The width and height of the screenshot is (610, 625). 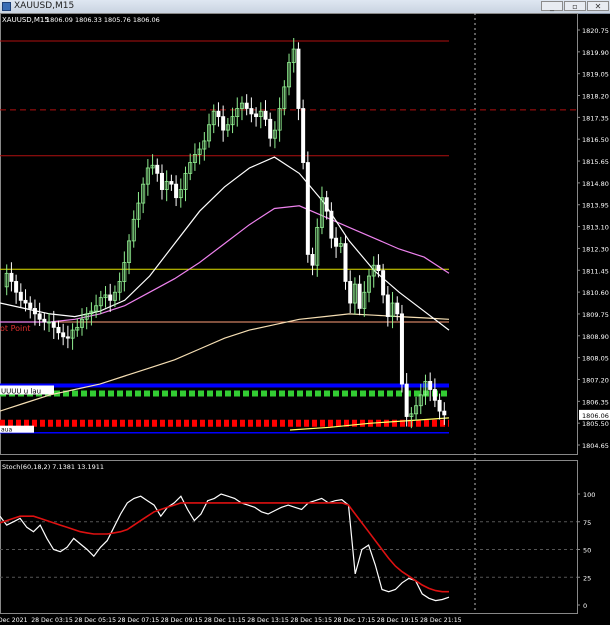 What do you see at coordinates (595, 31) in the screenshot?
I see `price-tick-label: 1820.75` at bounding box center [595, 31].